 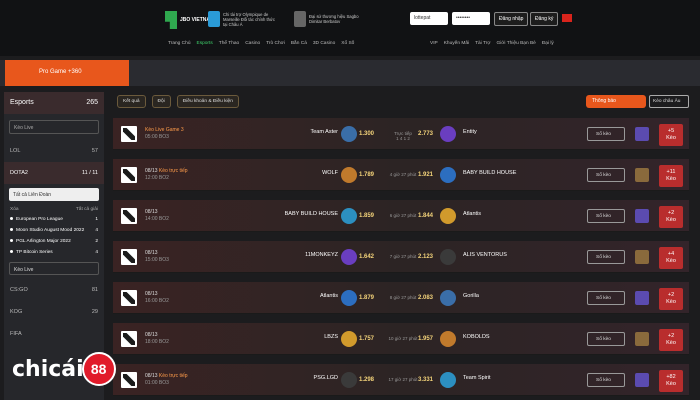 What do you see at coordinates (366, 257) in the screenshot?
I see `home-odds: 1.642` at bounding box center [366, 257].